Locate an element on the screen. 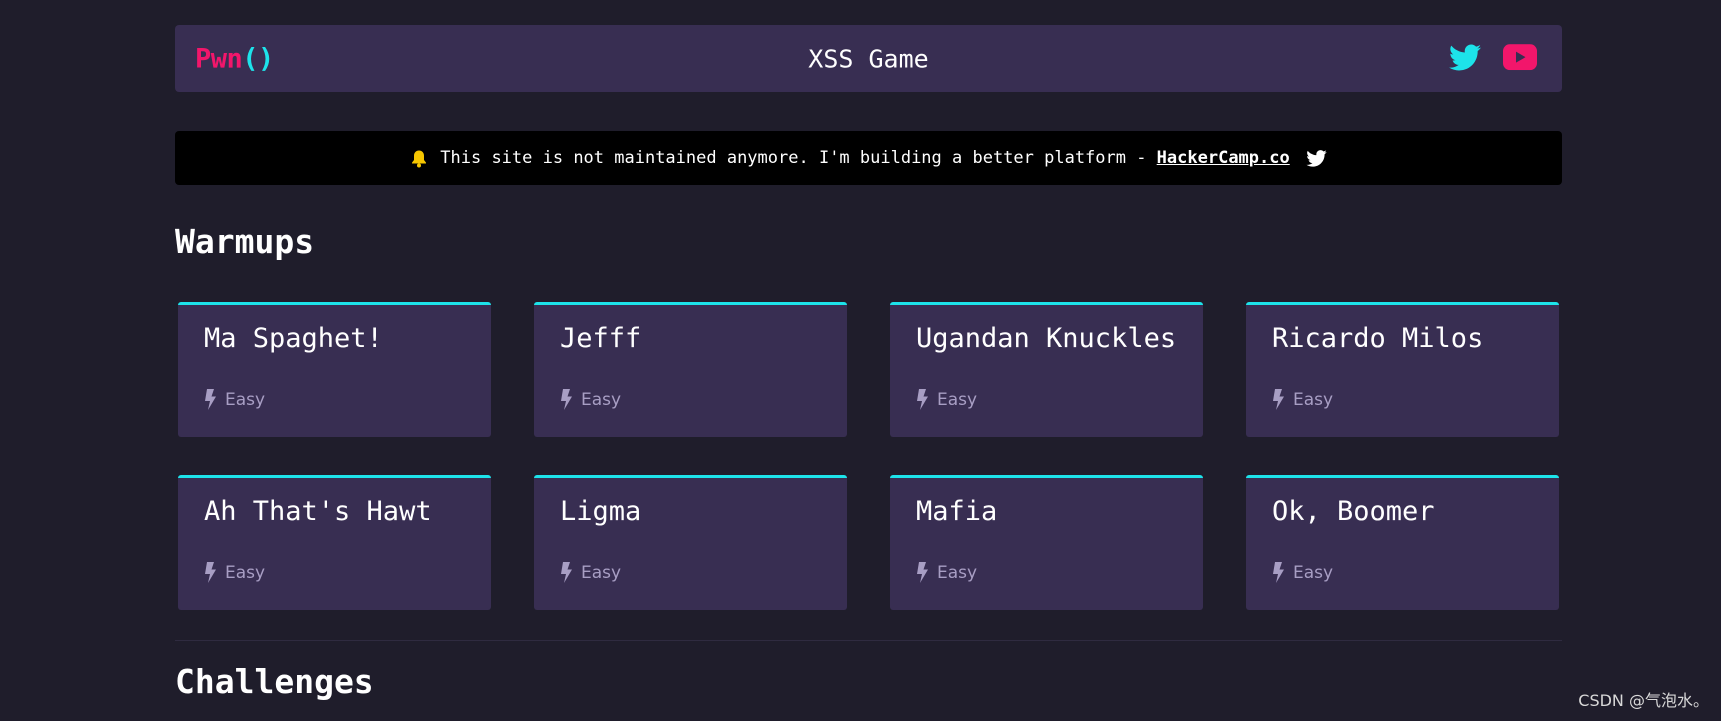 Image resolution: width=1721 pixels, height=721 pixels. page-title: XSS Game is located at coordinates (868, 58).